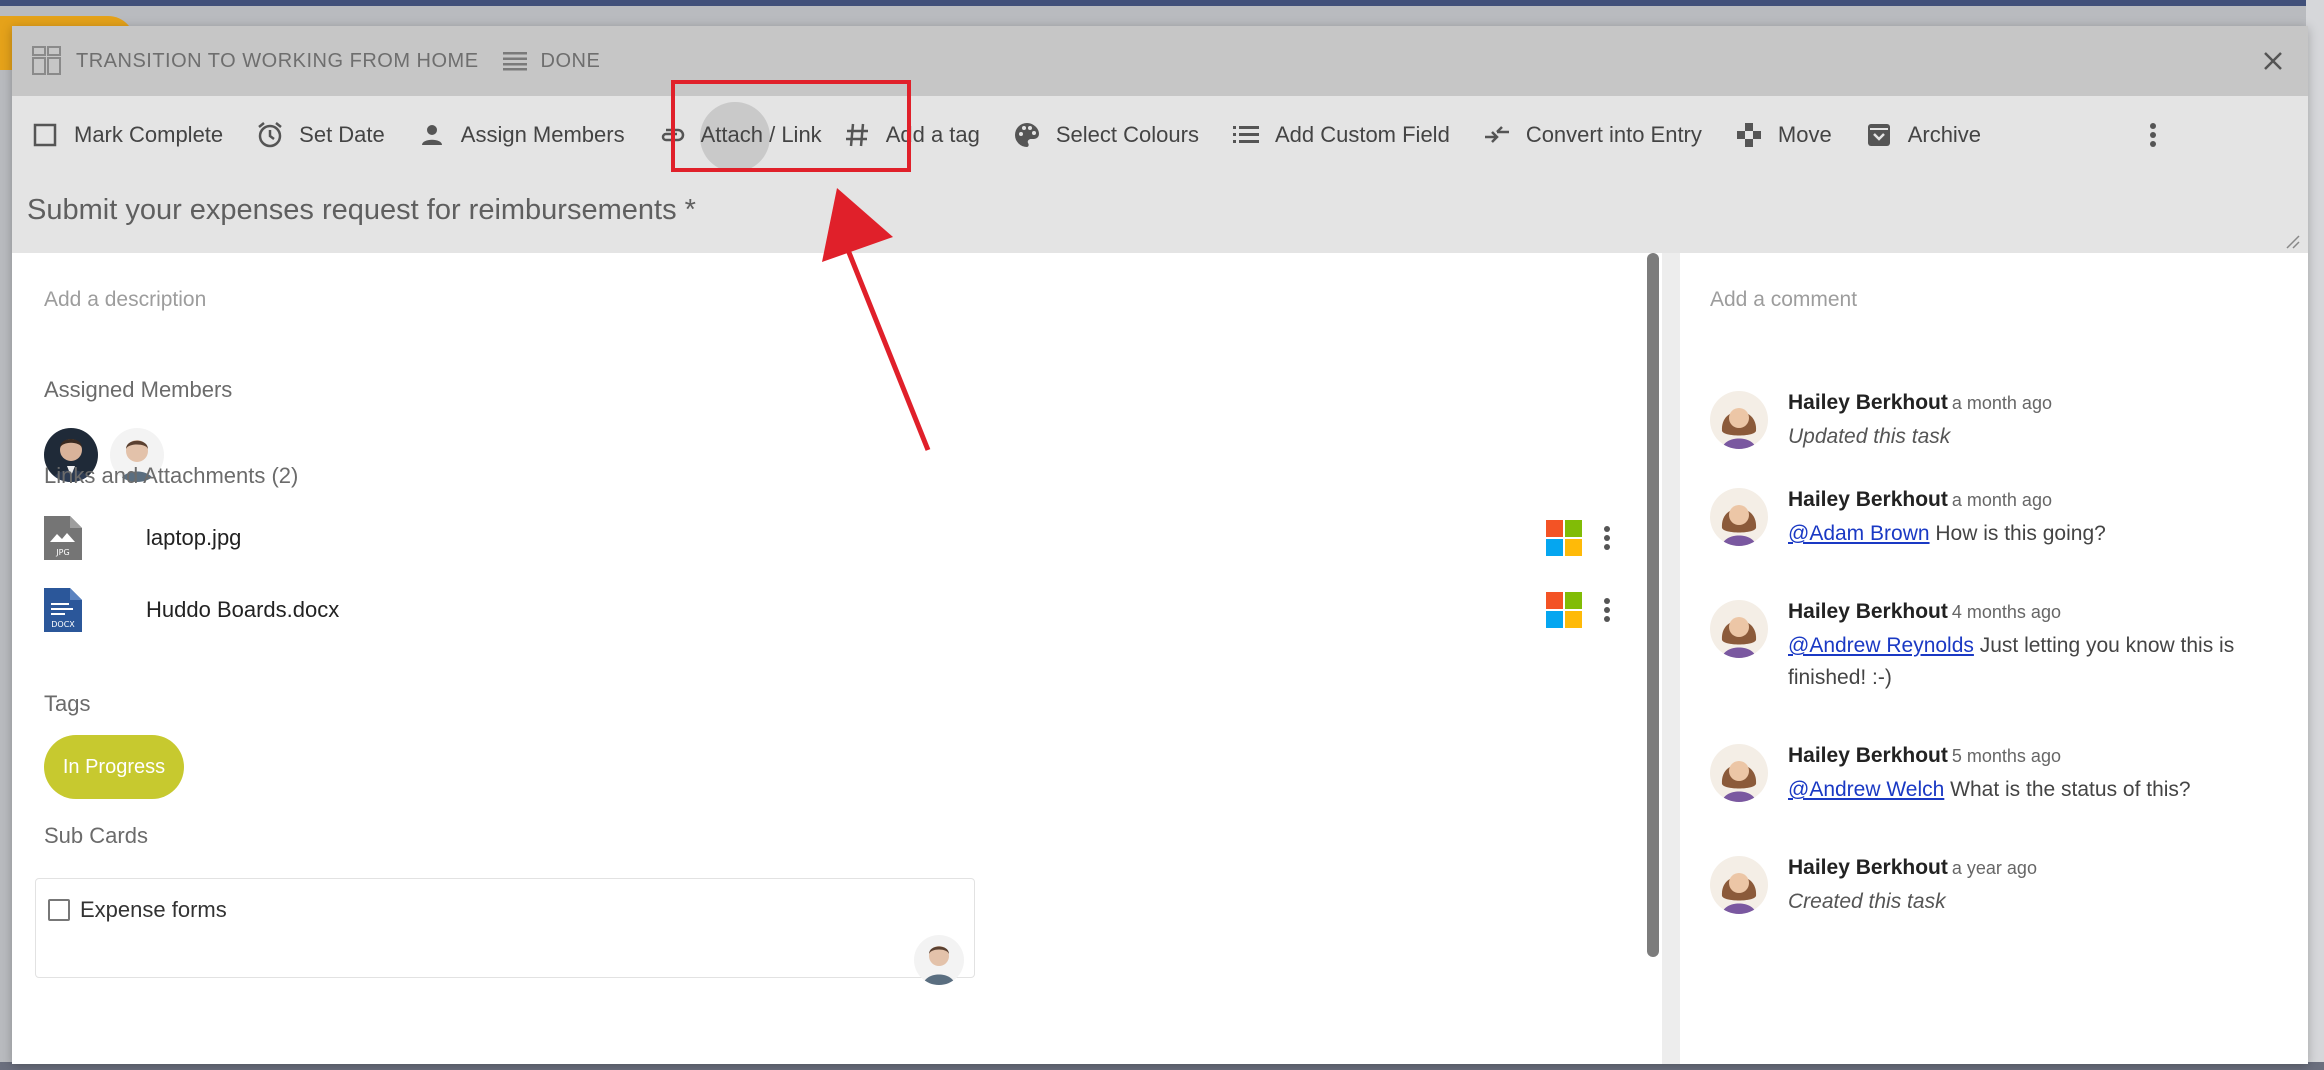 The height and width of the screenshot is (1070, 2324). What do you see at coordinates (96, 835) in the screenshot?
I see `subcards-heading: Sub Cards` at bounding box center [96, 835].